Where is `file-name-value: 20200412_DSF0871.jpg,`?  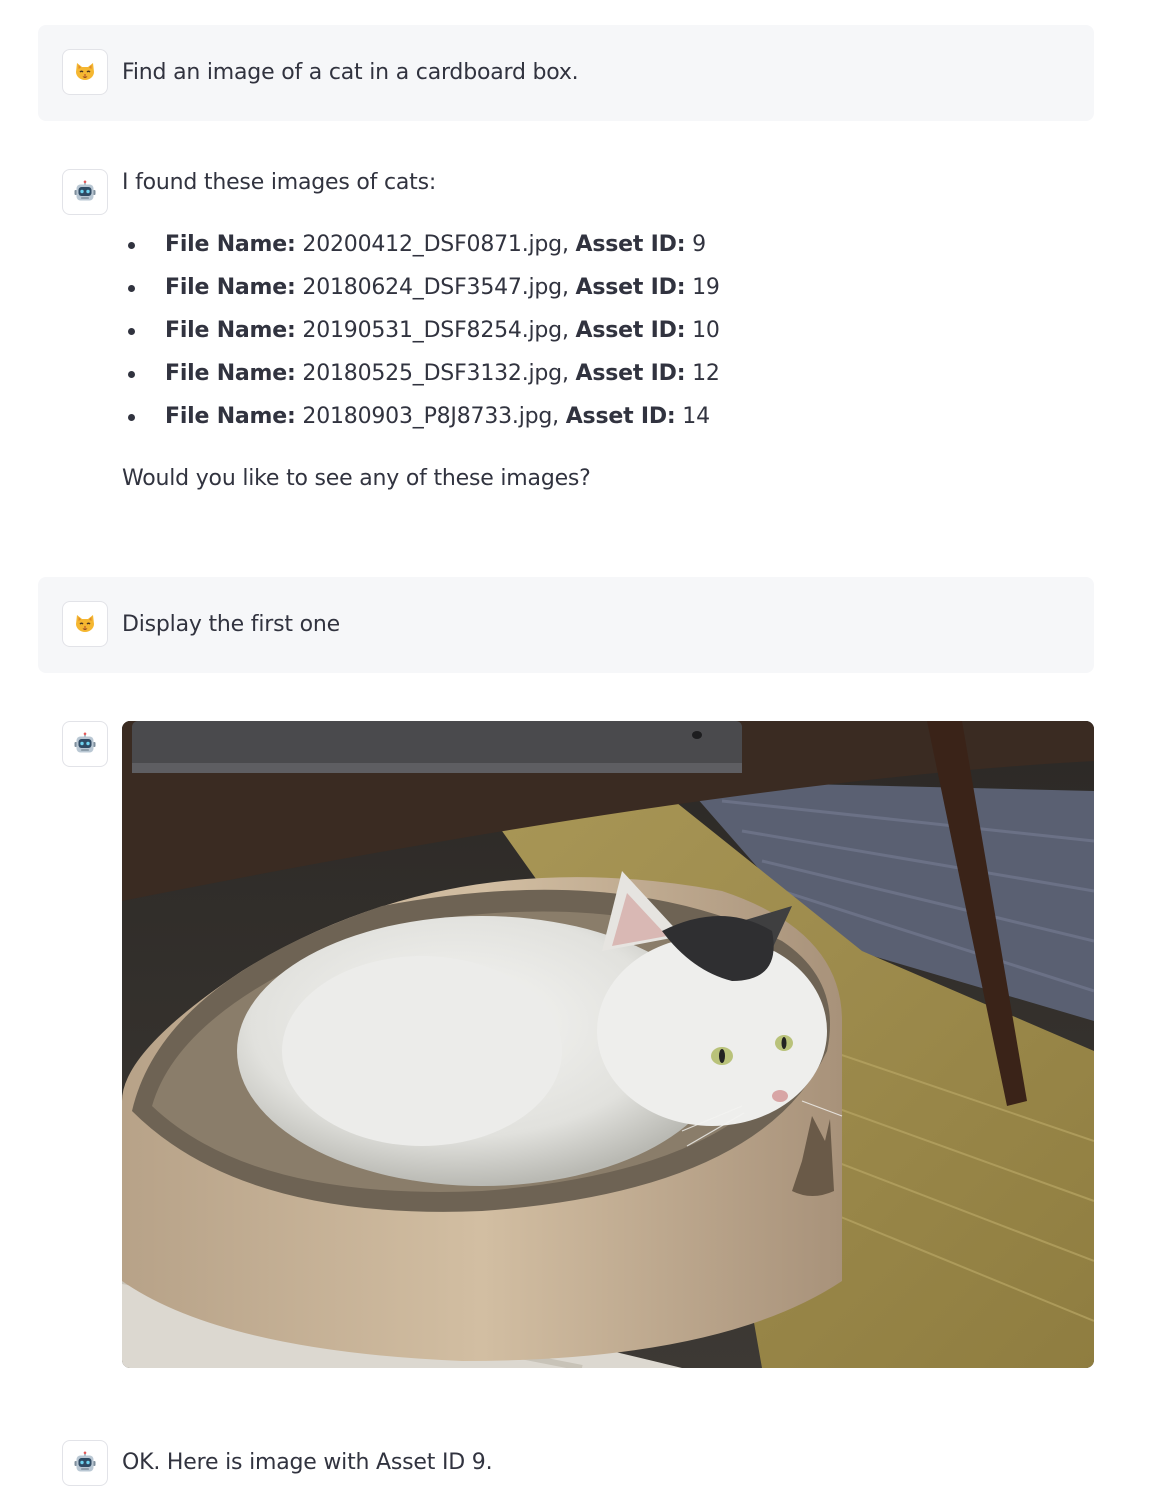 file-name-value: 20200412_DSF0871.jpg, is located at coordinates (435, 244).